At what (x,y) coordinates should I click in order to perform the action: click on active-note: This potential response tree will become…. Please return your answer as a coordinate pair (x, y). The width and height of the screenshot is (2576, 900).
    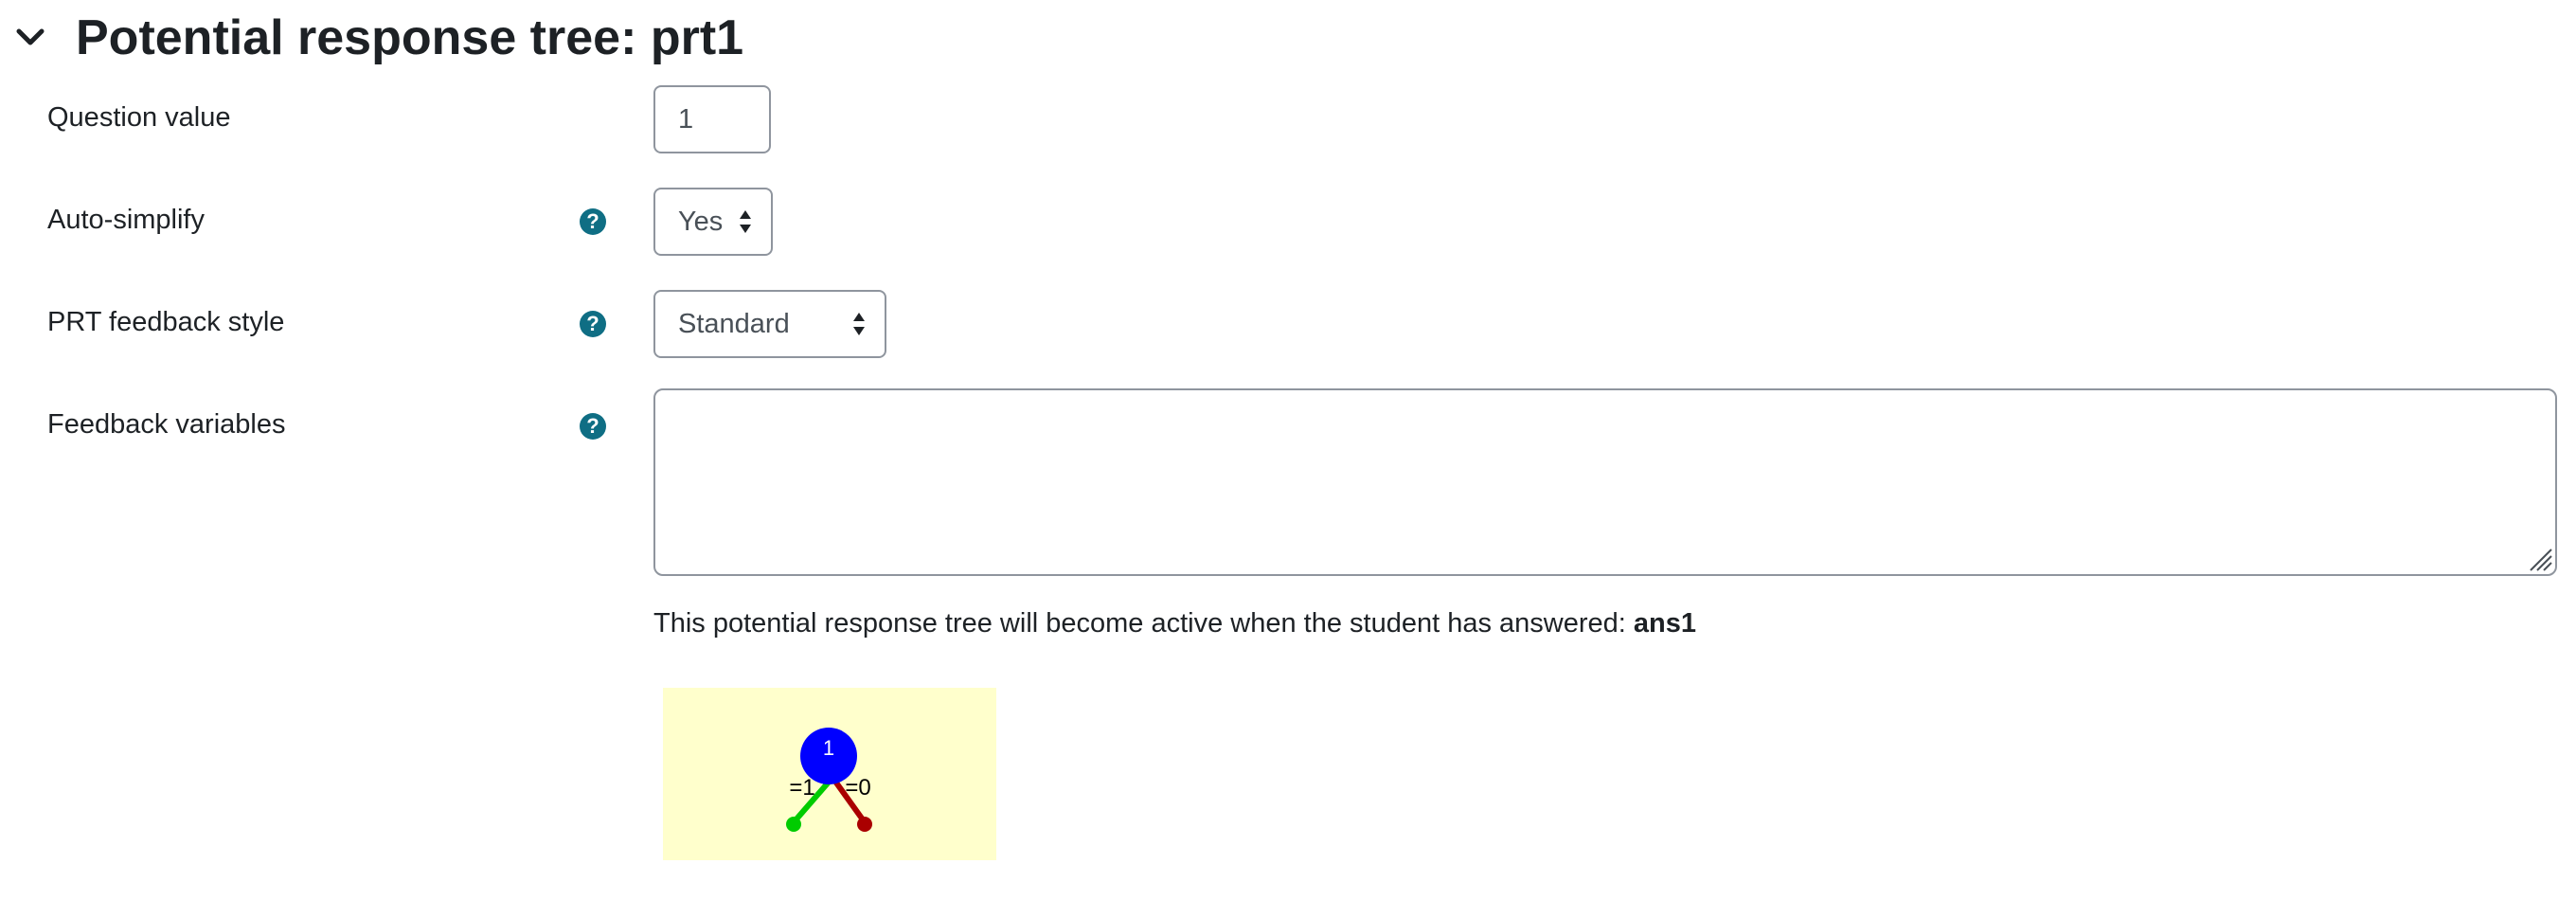
    Looking at the image, I should click on (1174, 623).